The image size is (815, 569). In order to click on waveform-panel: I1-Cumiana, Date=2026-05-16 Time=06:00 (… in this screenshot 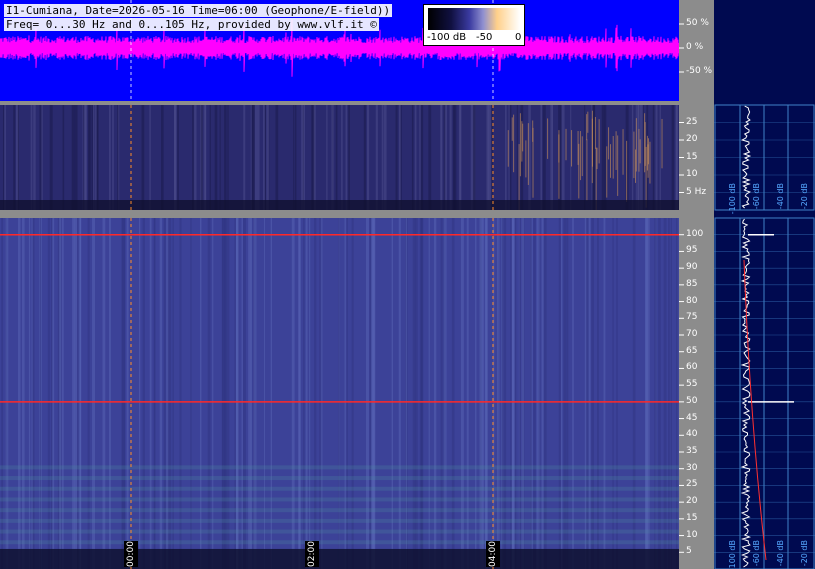, I will do `click(339, 50)`.